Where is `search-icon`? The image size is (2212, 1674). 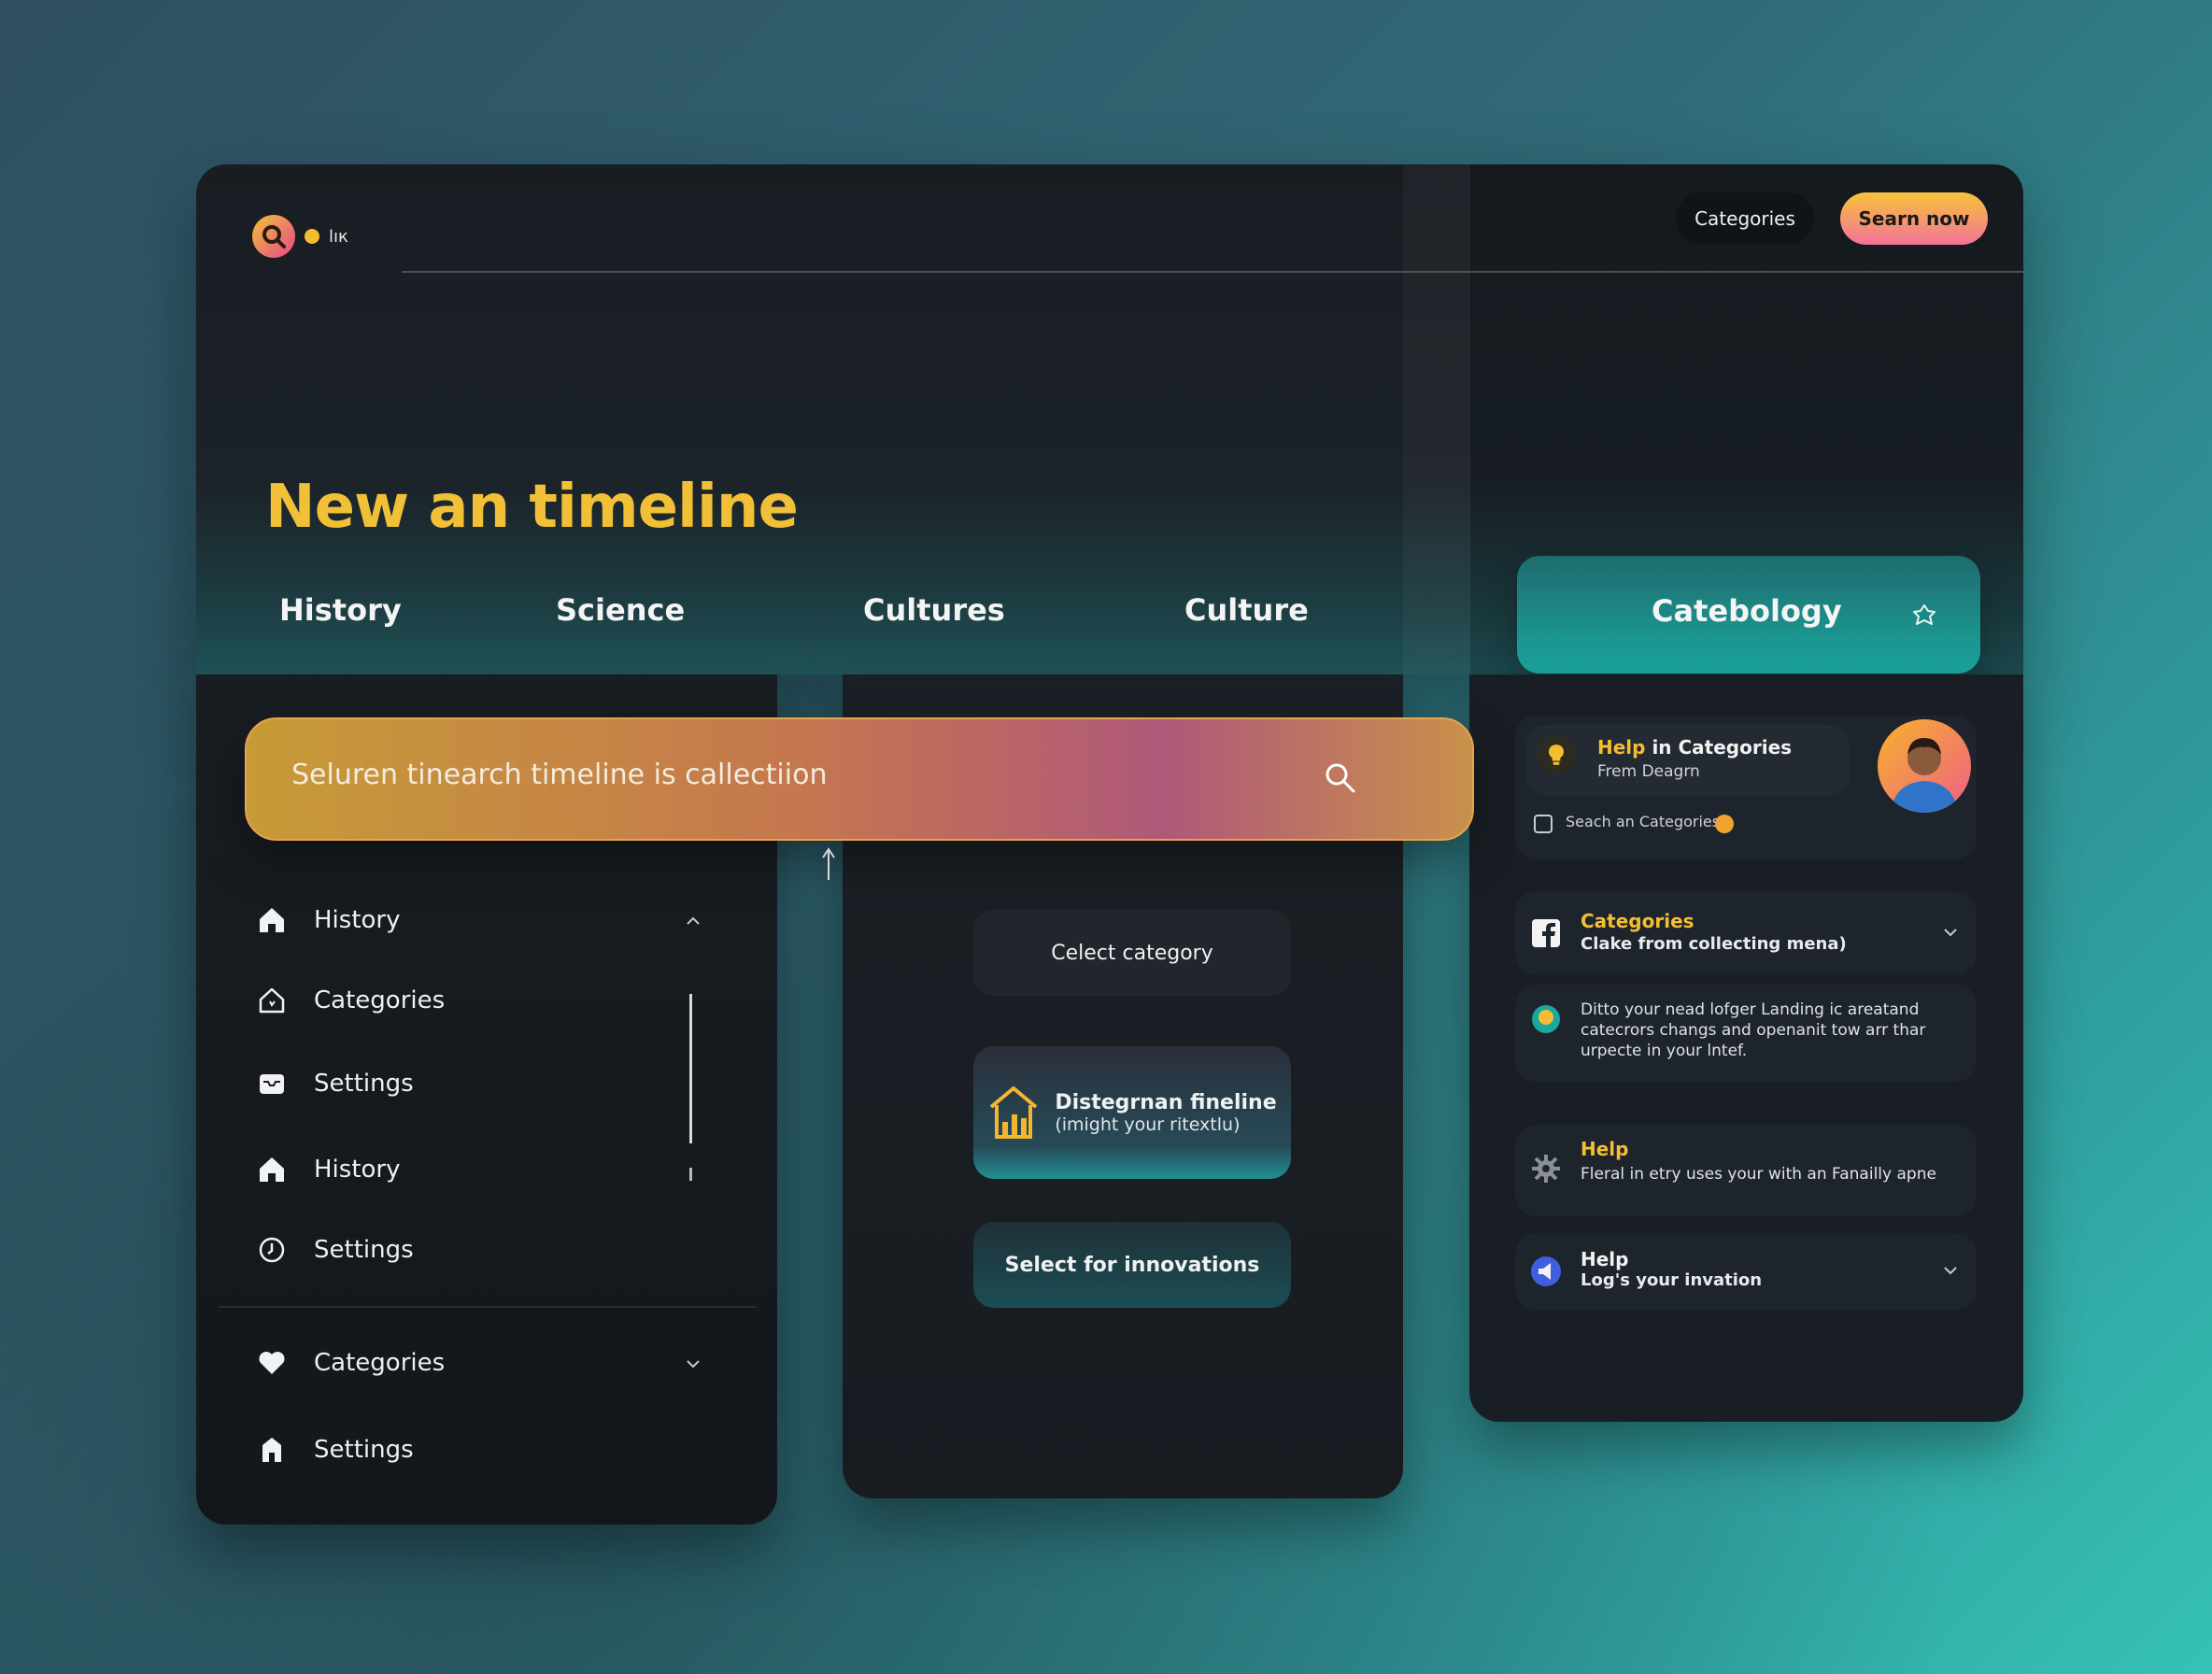 search-icon is located at coordinates (1341, 778).